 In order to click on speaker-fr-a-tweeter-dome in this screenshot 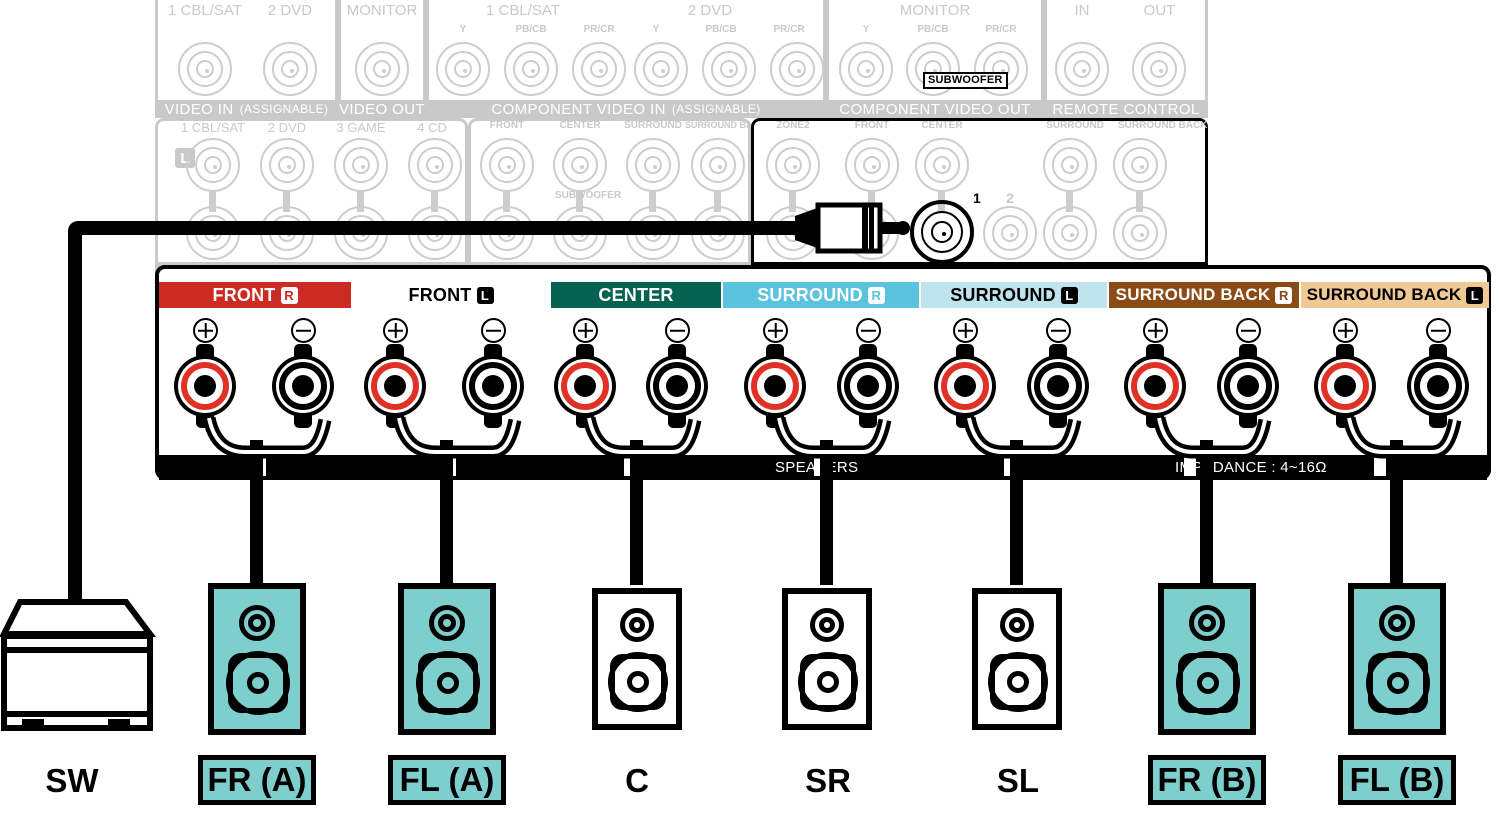, I will do `click(257, 623)`.